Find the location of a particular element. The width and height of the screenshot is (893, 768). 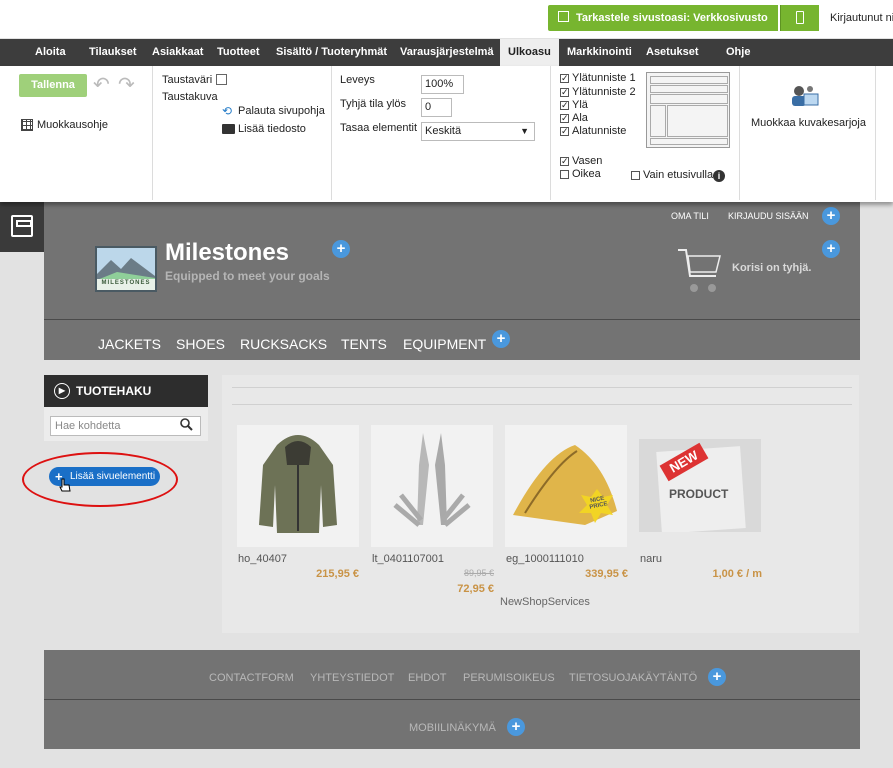

front-only-checkbox is located at coordinates (635, 175).